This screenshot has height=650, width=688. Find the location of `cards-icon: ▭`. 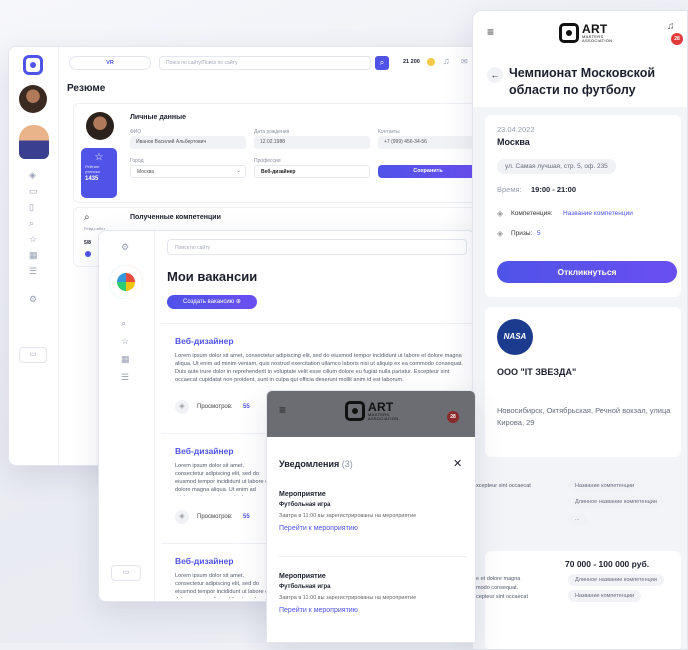

cards-icon: ▭ is located at coordinates (33, 191).